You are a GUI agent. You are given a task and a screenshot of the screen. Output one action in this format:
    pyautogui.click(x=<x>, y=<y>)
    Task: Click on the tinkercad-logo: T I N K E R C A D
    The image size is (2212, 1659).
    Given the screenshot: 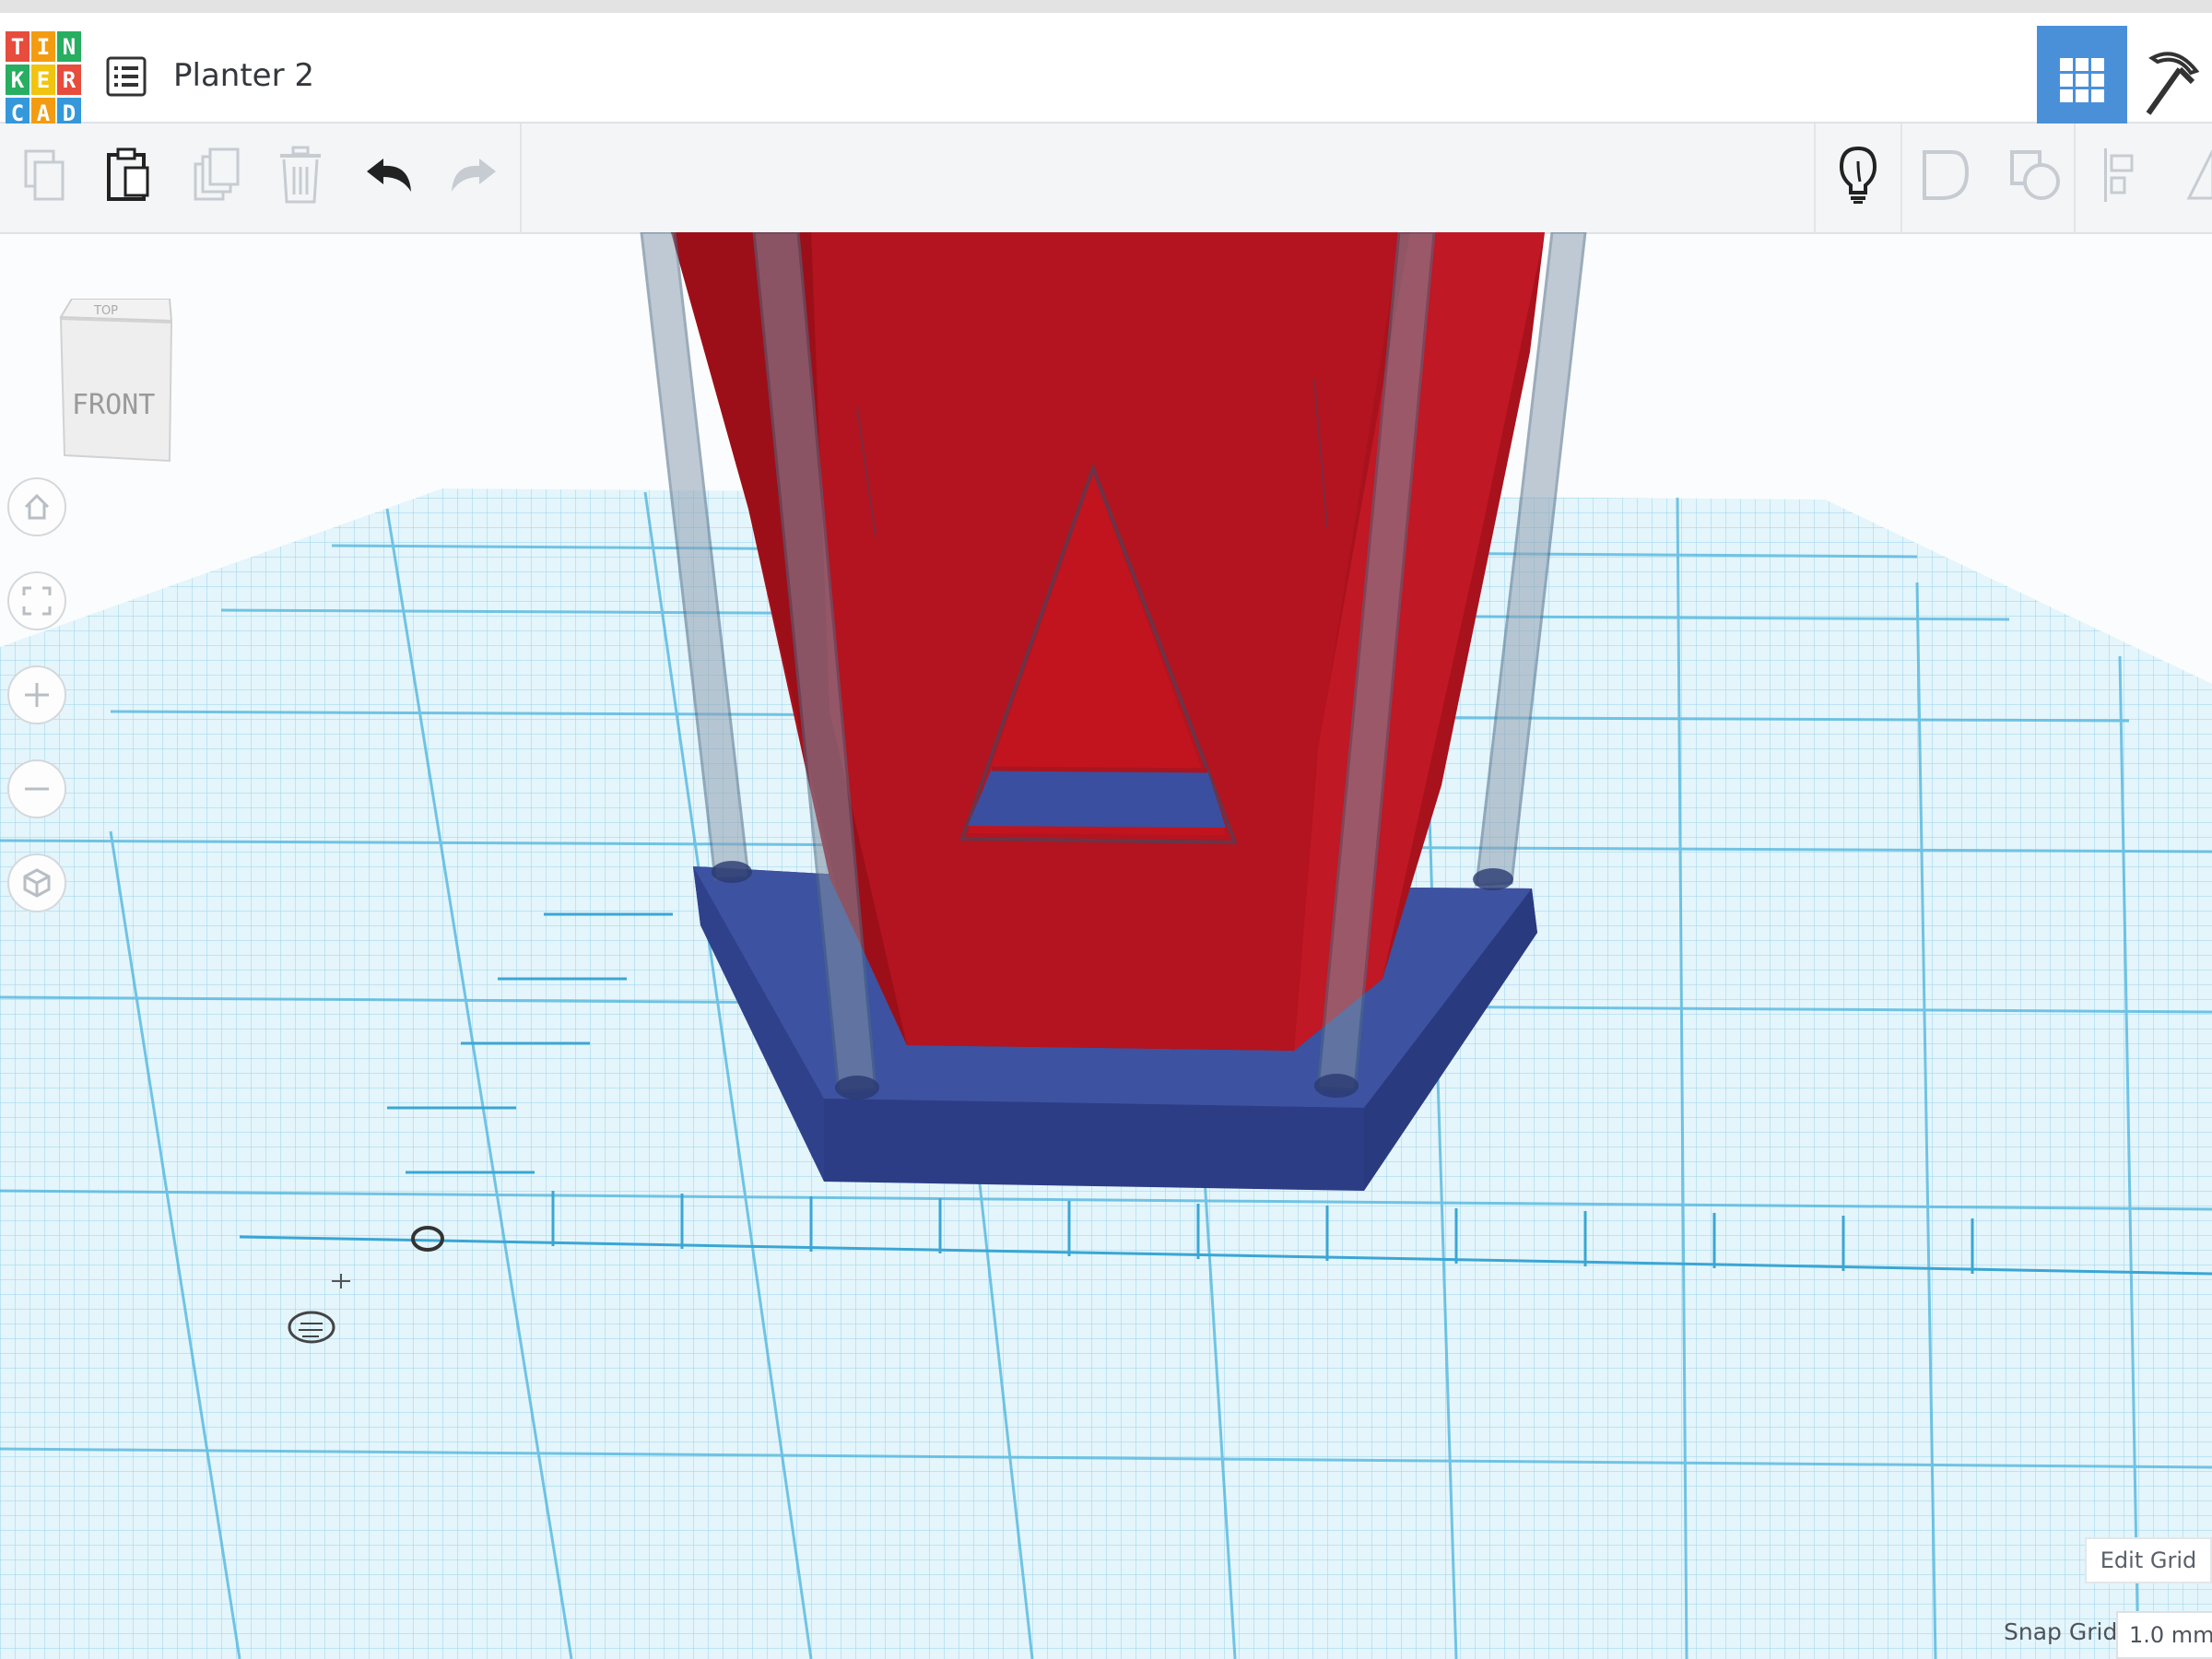 What is the action you would take?
    pyautogui.click(x=44, y=81)
    